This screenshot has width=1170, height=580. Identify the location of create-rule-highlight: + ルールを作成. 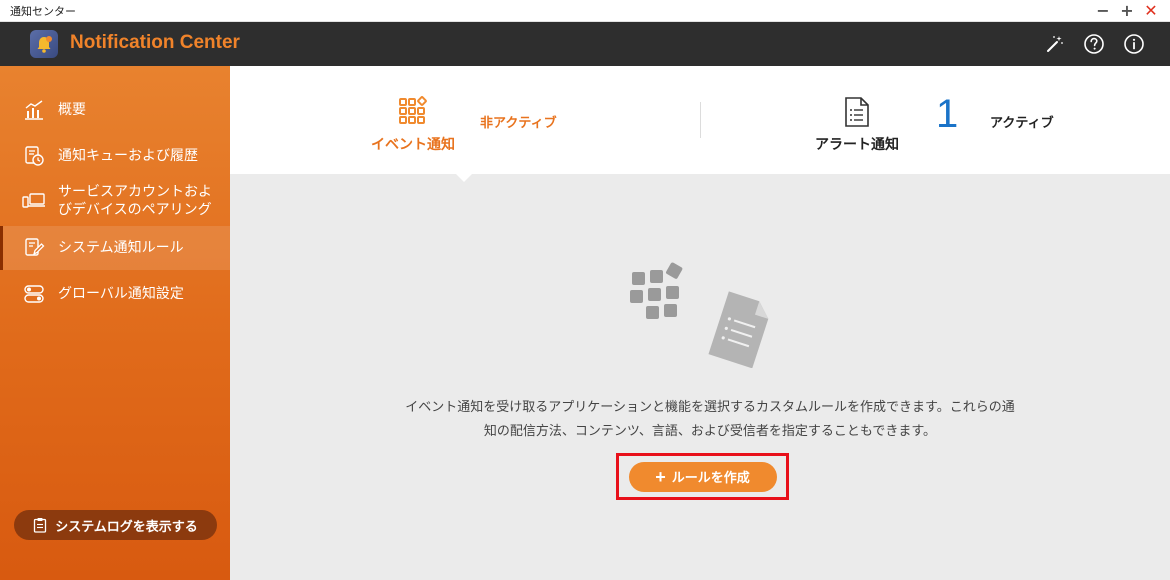
(702, 476).